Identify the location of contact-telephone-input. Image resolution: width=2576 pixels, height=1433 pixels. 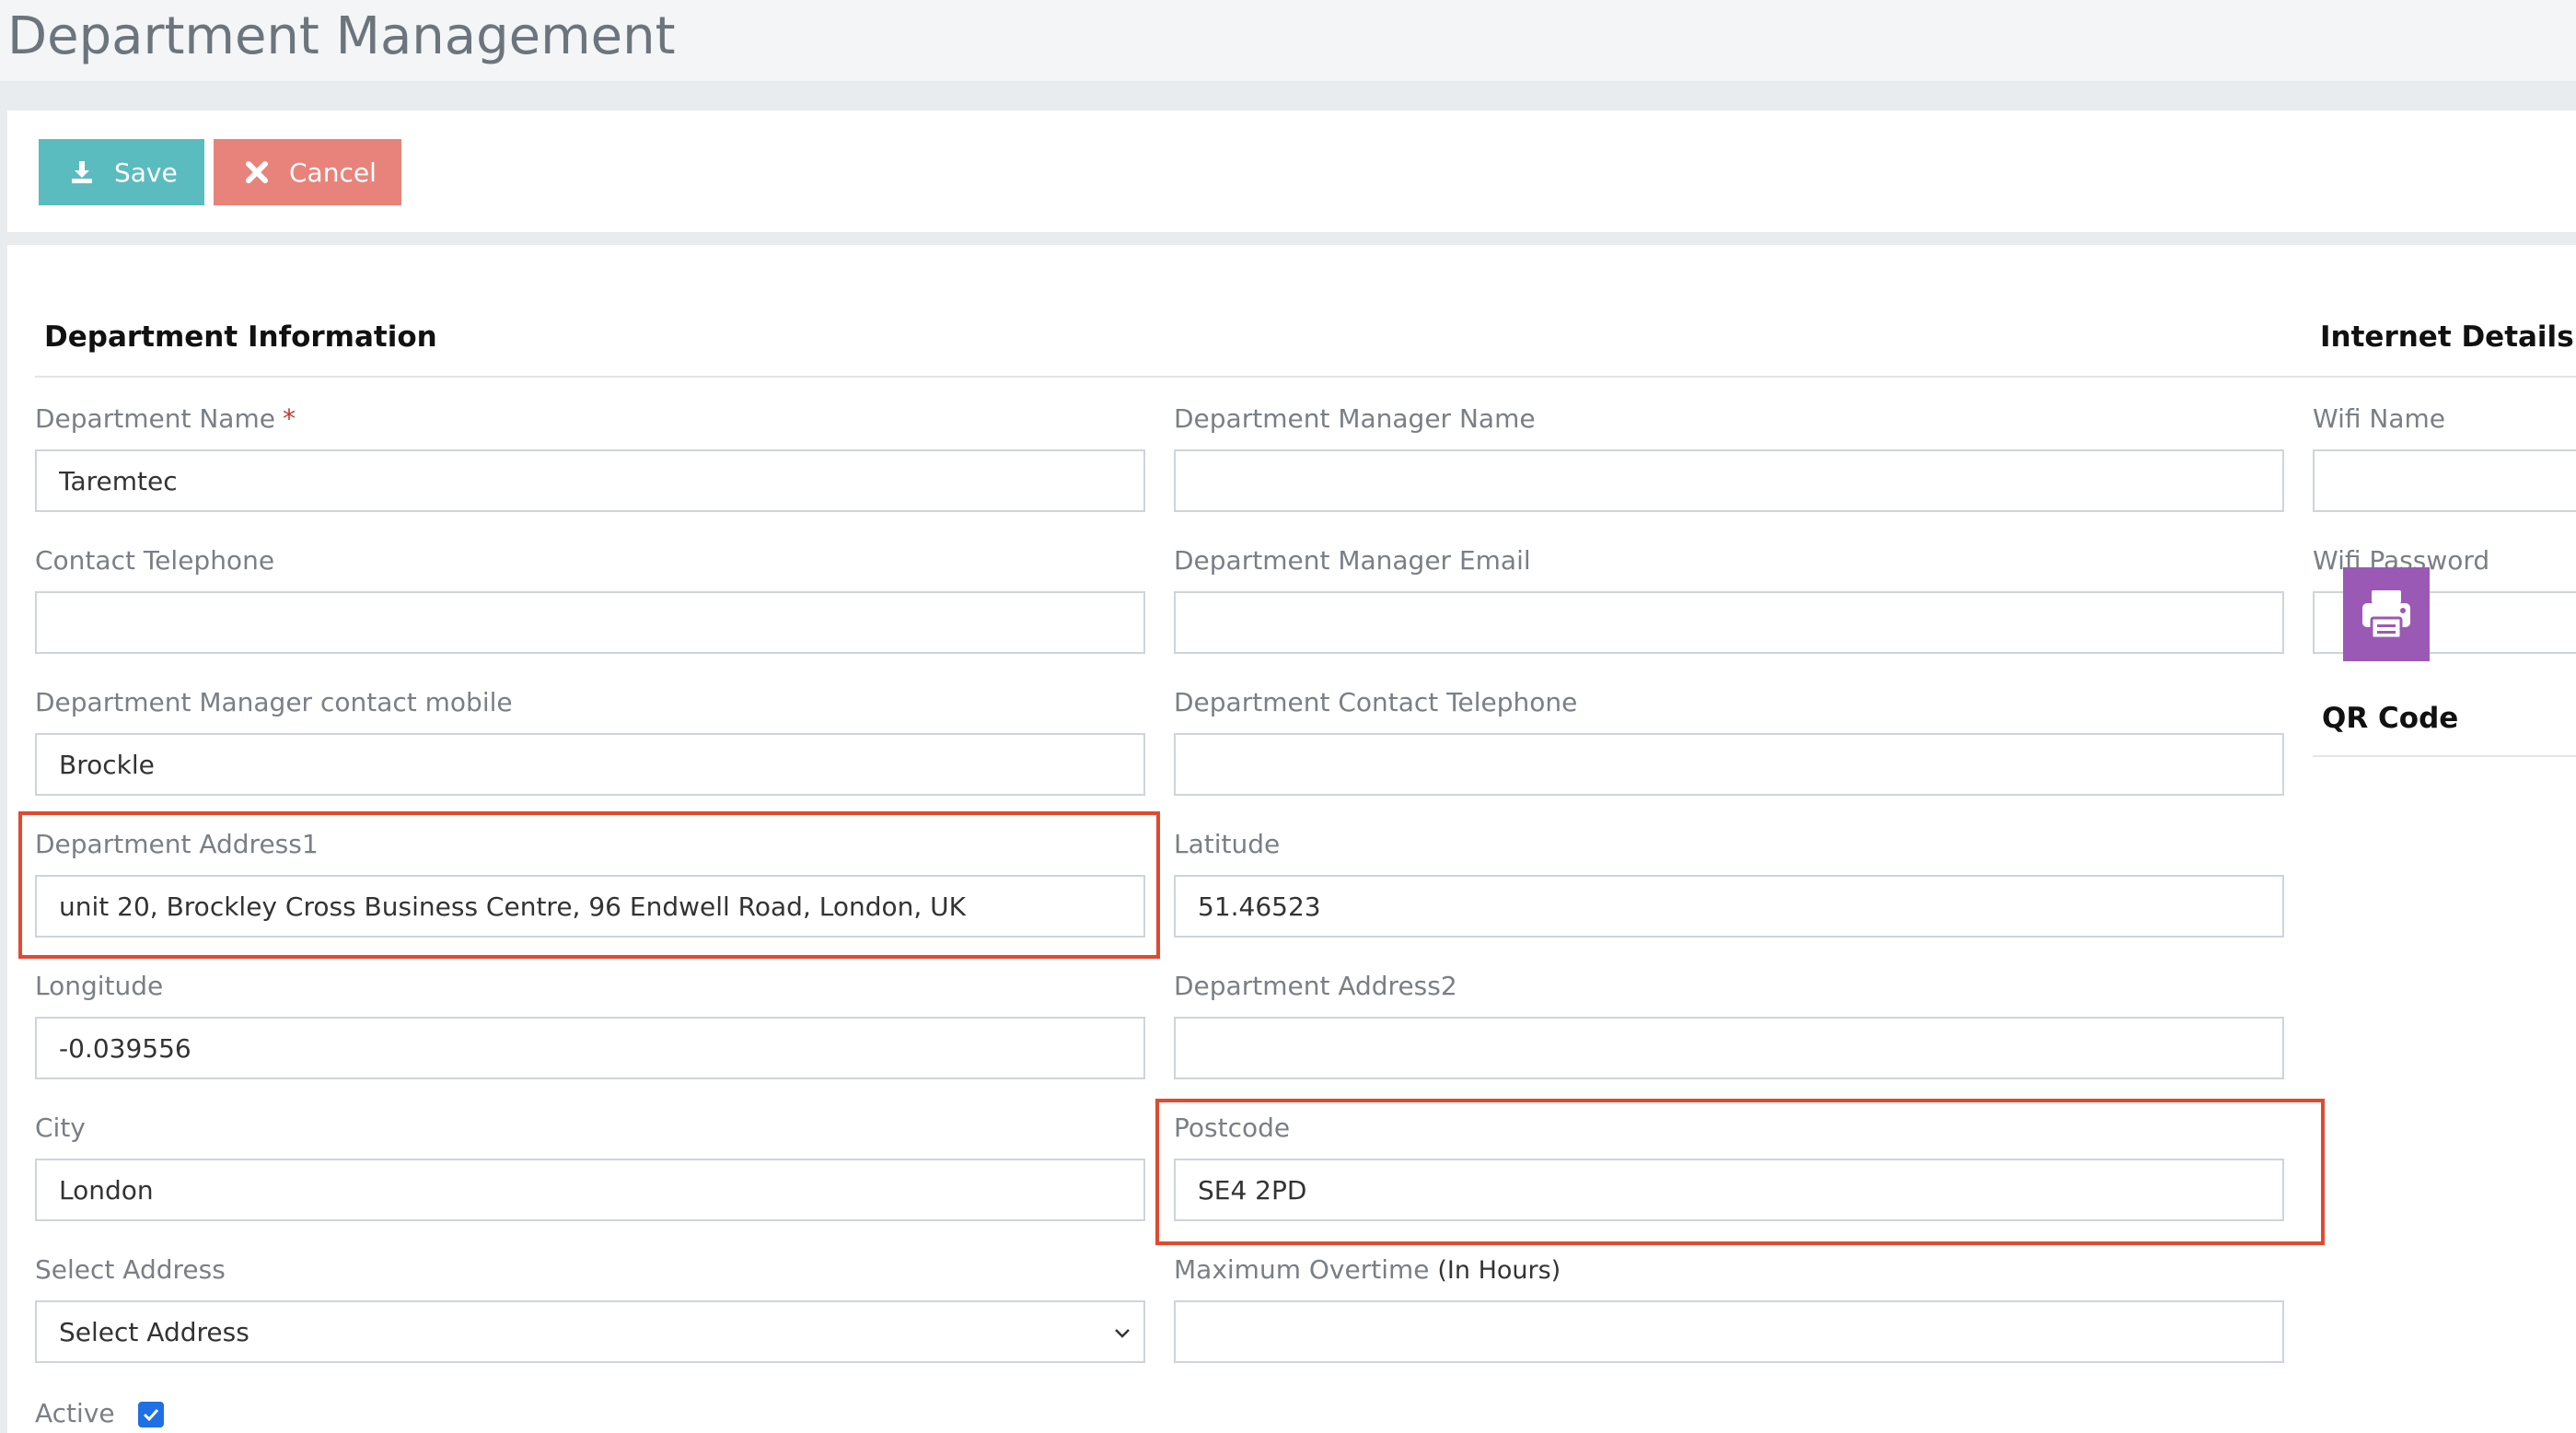
(590, 622).